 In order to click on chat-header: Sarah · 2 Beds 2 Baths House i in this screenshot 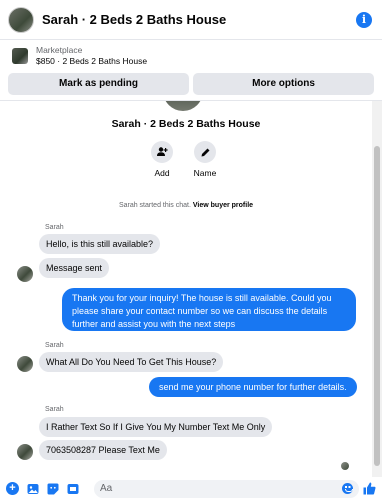, I will do `click(191, 20)`.